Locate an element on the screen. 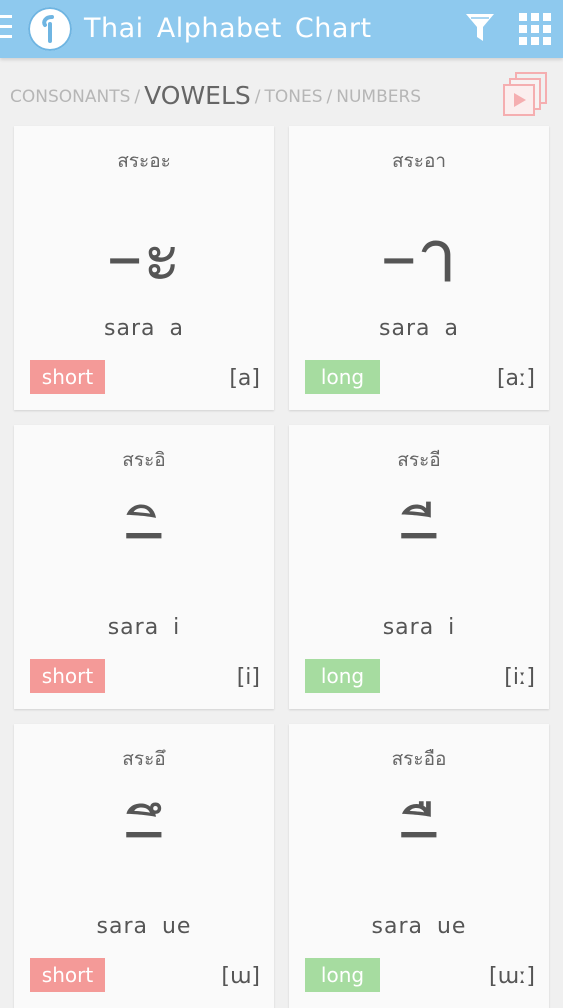 Image resolution: width=563 pixels, height=1008 pixels. tab-vowels: VOWELS is located at coordinates (197, 95).